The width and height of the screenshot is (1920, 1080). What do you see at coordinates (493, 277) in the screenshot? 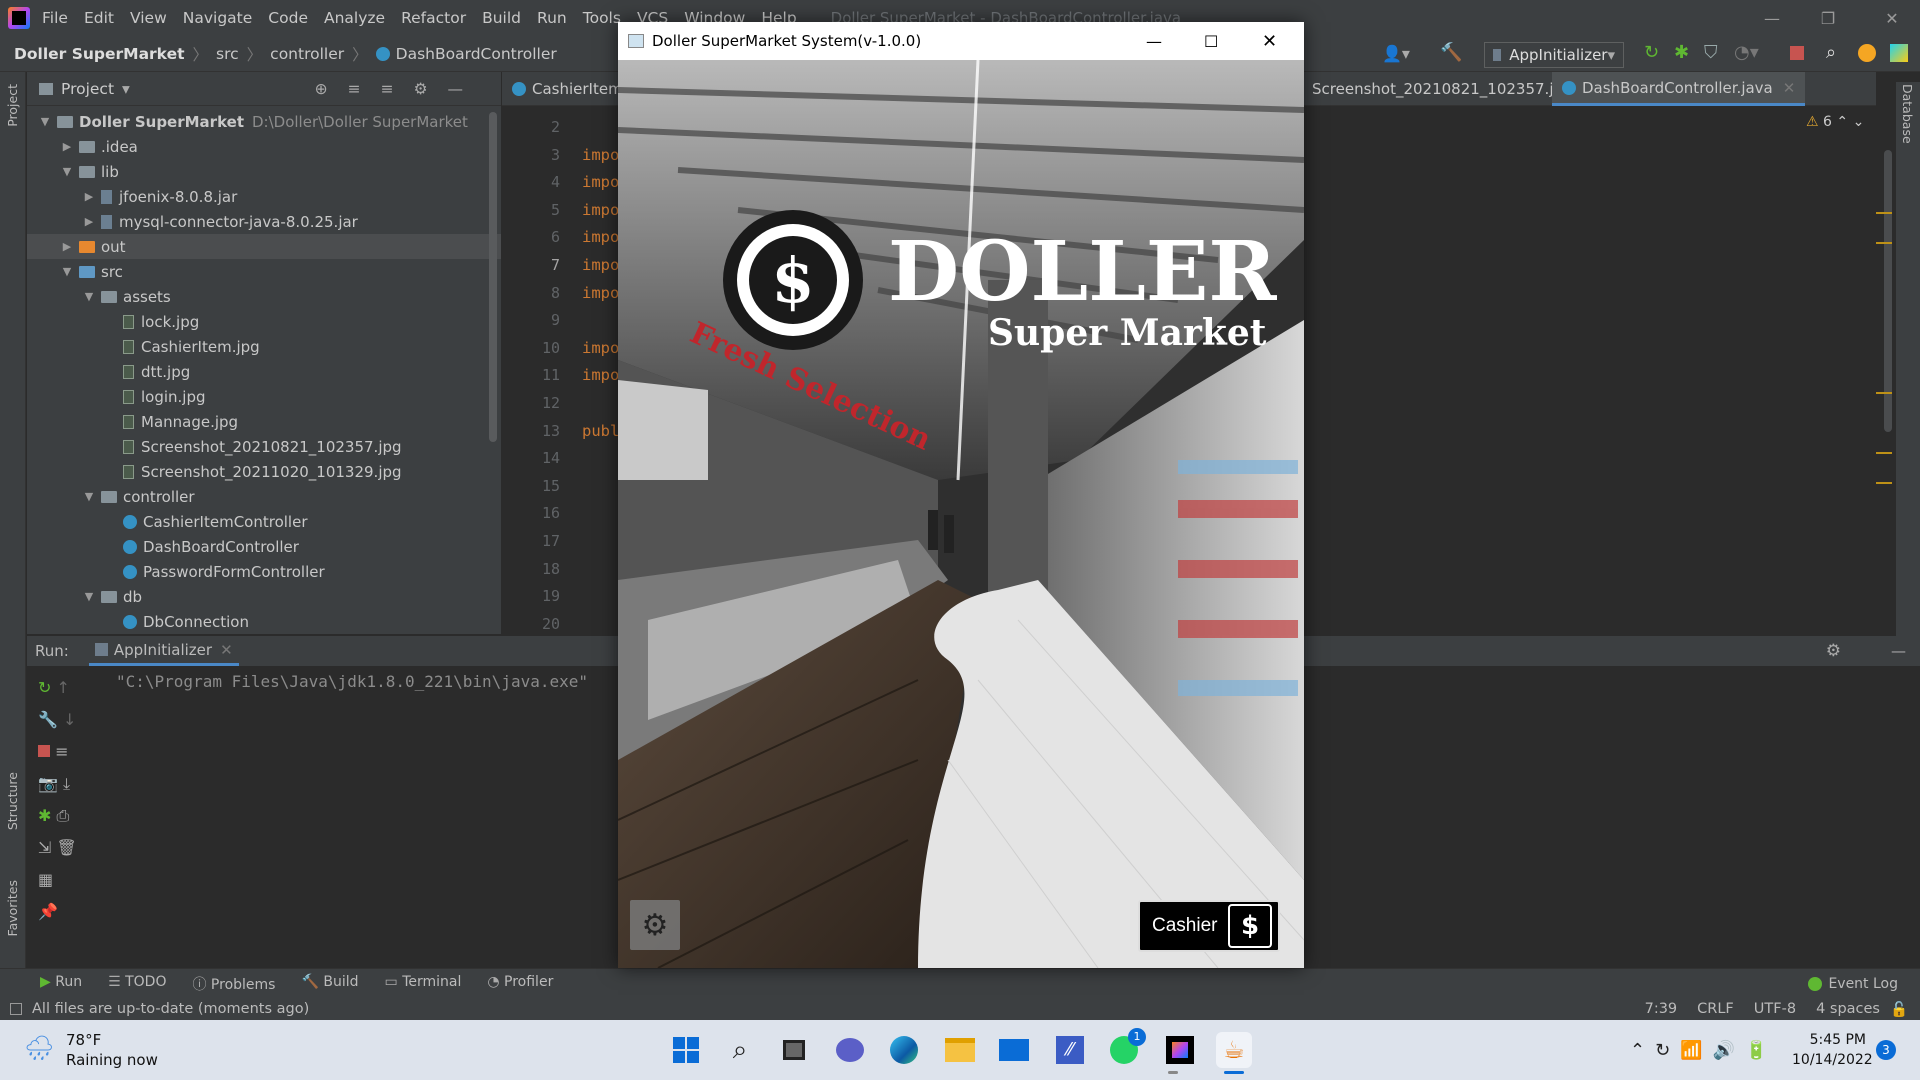
I see `scrollbar` at bounding box center [493, 277].